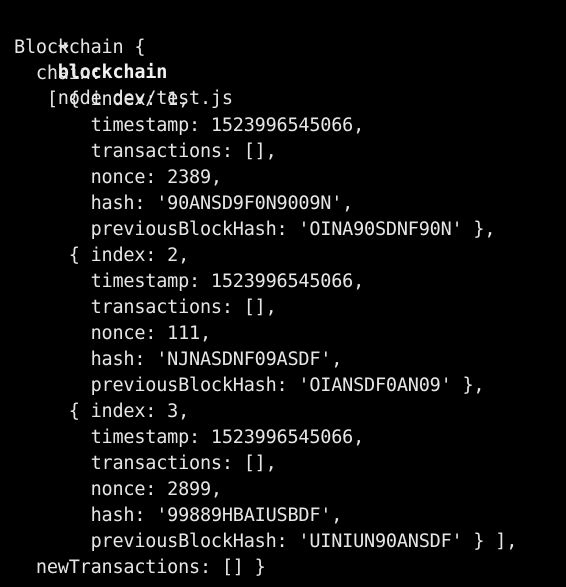 The image size is (566, 587). Describe the element at coordinates (184, 203) in the screenshot. I see `output-line: hash: '90ANSD9F0N9009N',` at that location.